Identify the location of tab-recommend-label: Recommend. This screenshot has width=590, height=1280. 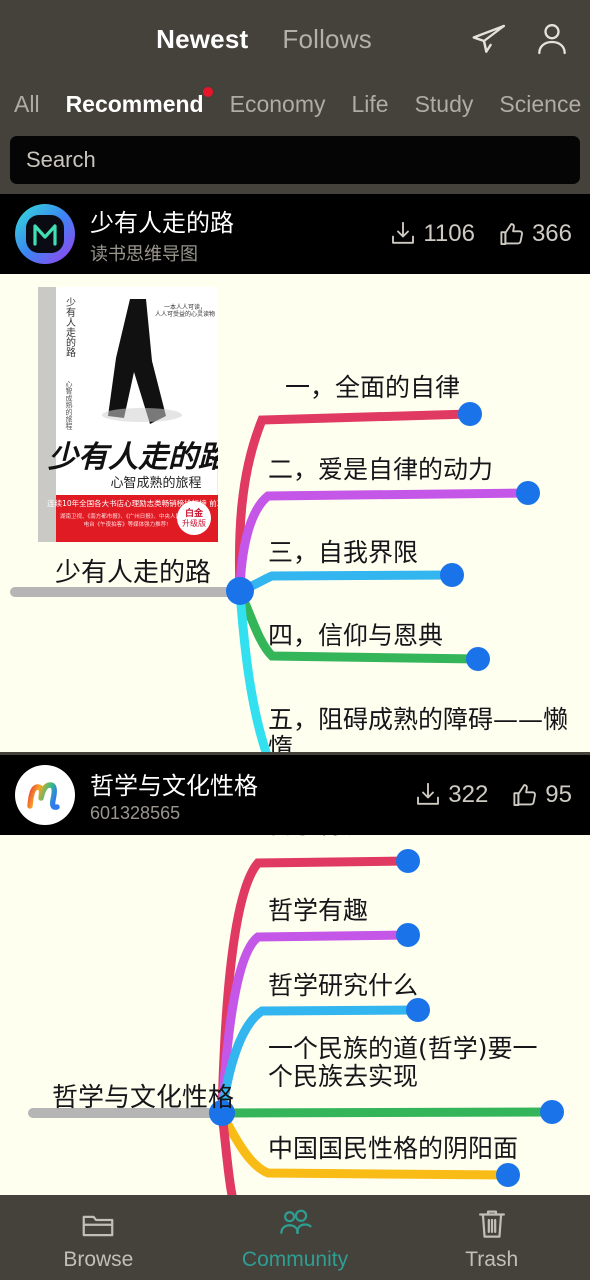
(134, 103).